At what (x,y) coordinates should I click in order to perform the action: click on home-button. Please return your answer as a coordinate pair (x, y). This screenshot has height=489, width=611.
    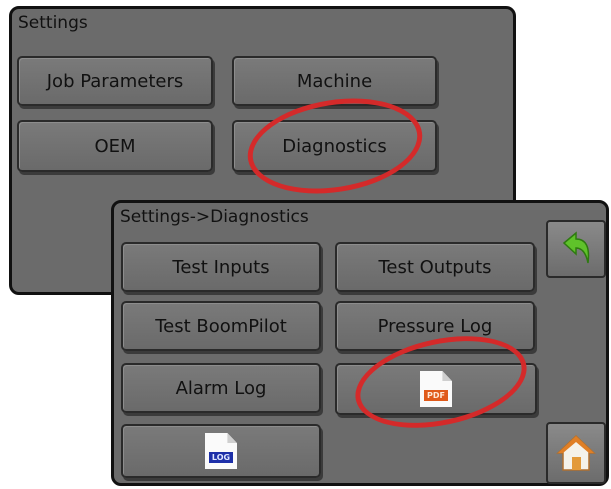
    Looking at the image, I should click on (576, 453).